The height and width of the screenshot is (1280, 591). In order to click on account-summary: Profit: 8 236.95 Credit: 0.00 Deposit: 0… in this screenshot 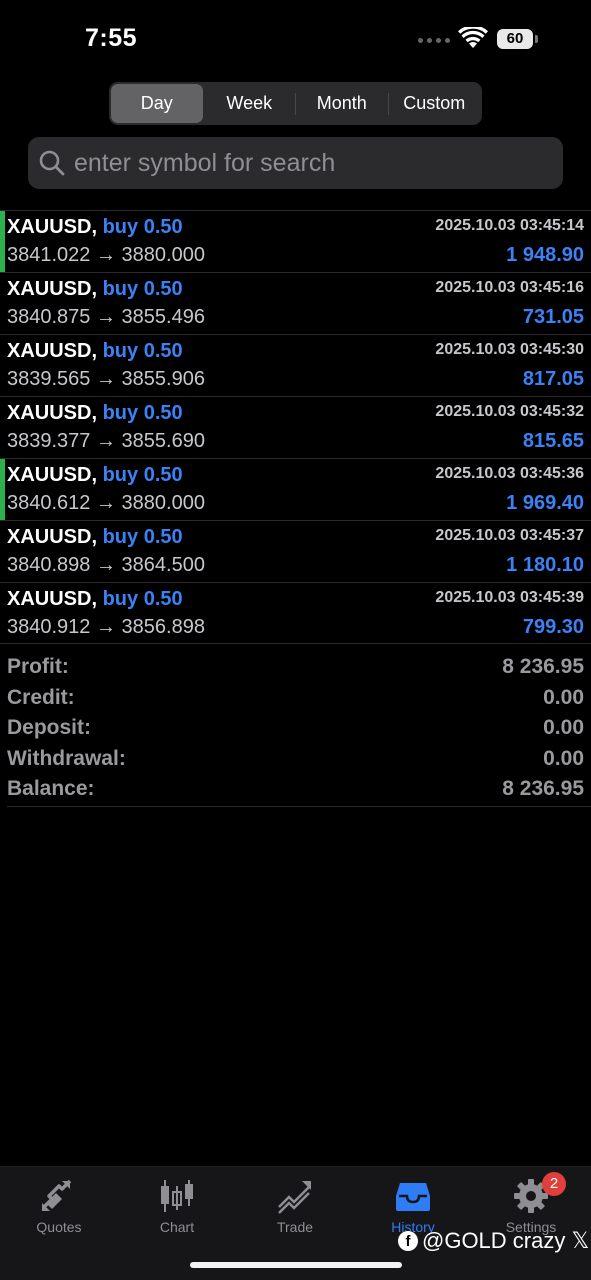, I will do `click(295, 723)`.